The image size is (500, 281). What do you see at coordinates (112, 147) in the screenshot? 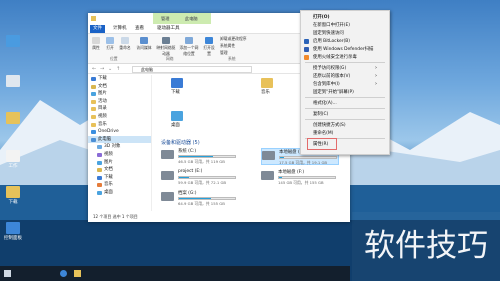
I see `nav-item-label: 3D 对象` at bounding box center [112, 147].